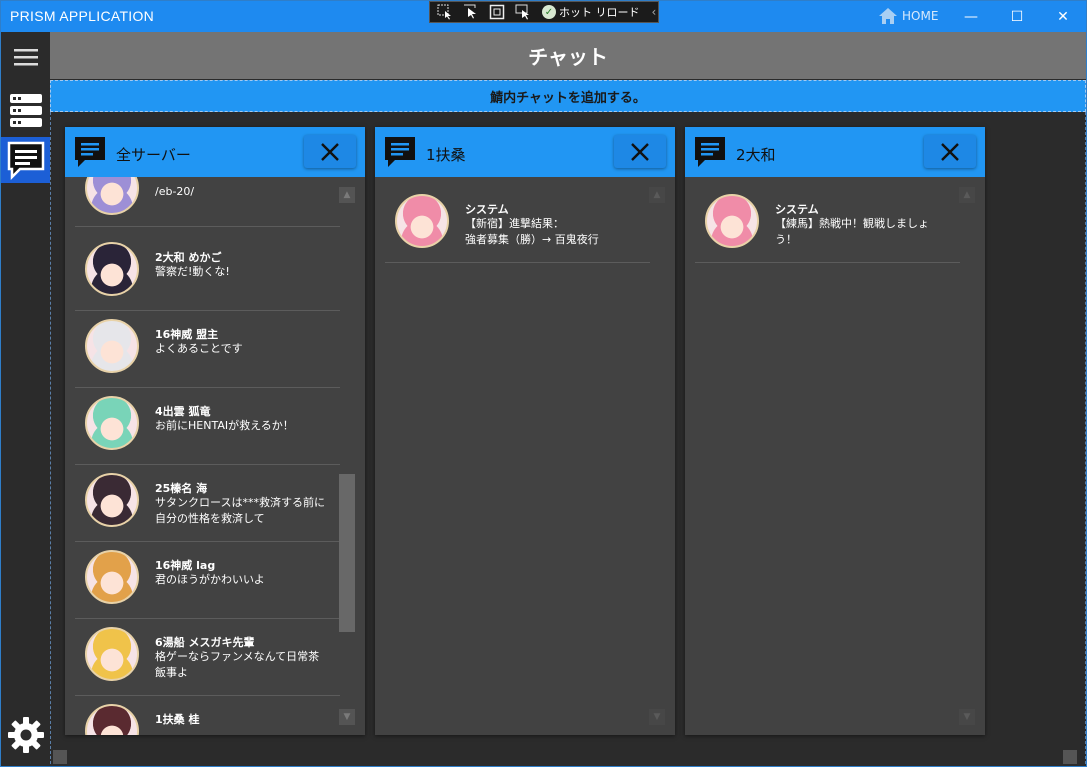 Image resolution: width=1087 pixels, height=767 pixels. I want to click on track-focus-icon, so click(523, 12).